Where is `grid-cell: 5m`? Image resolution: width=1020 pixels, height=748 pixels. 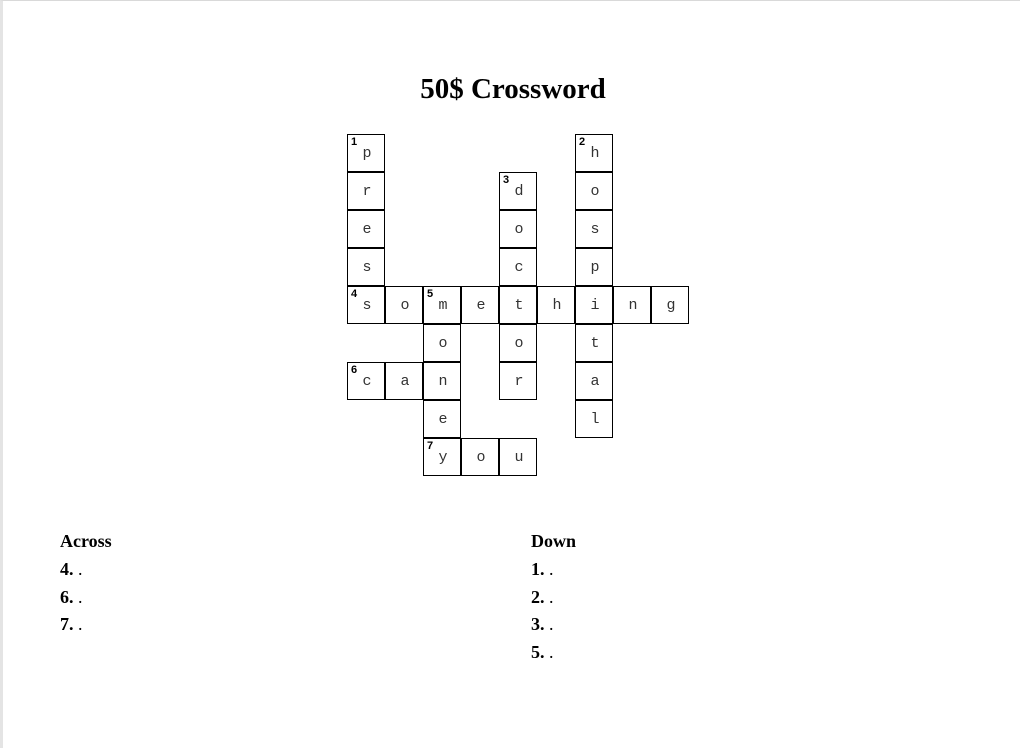
grid-cell: 5m is located at coordinates (442, 305).